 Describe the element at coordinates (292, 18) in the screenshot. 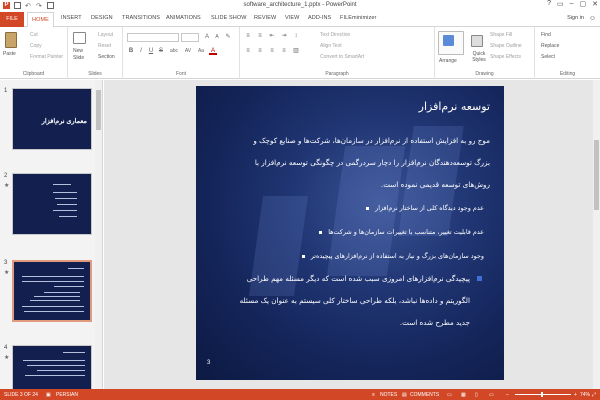

I see `tab-view: VIEW` at that location.